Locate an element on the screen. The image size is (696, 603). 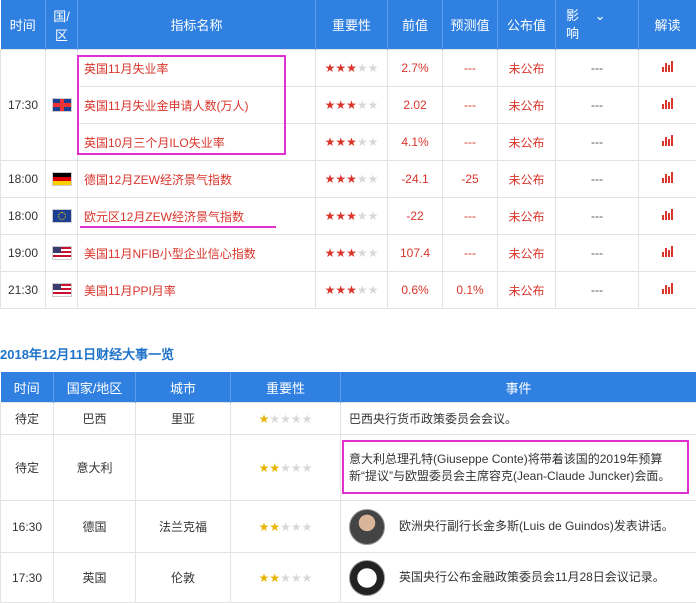
header-previous: 前值 is located at coordinates (415, 25).